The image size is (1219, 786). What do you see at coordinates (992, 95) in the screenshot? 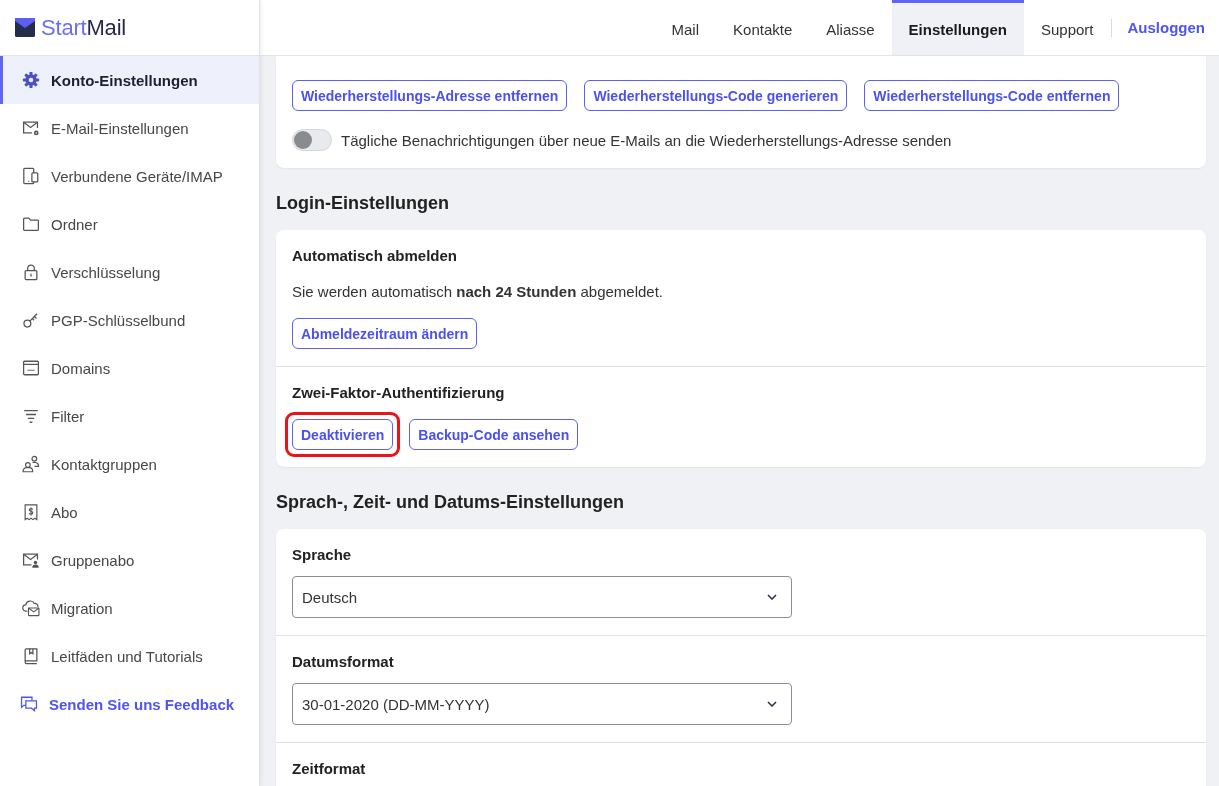
I see `action-button: Wiederherstellungs-Code entfernen` at bounding box center [992, 95].